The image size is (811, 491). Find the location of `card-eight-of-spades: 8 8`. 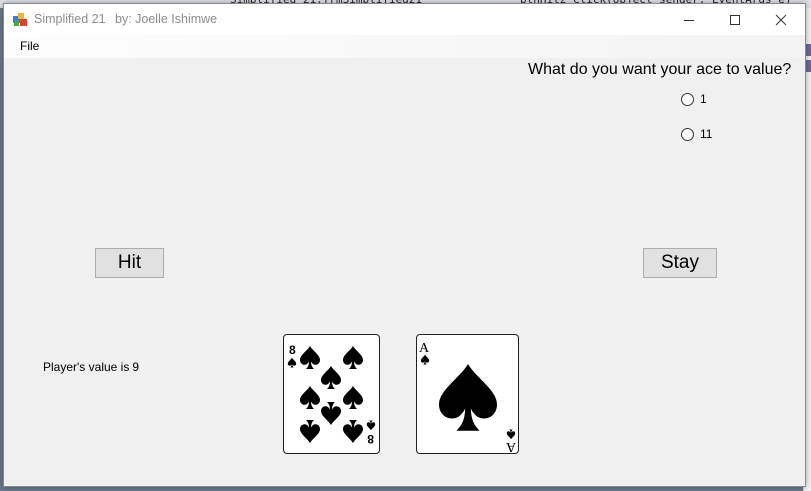

card-eight-of-spades: 8 8 is located at coordinates (331, 394).